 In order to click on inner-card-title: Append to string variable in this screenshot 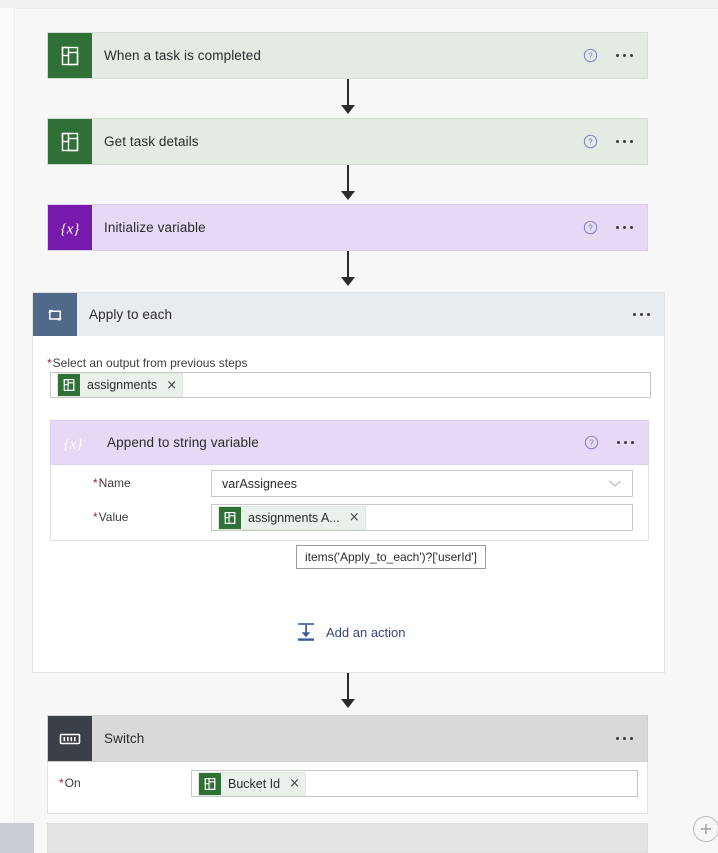, I will do `click(183, 442)`.